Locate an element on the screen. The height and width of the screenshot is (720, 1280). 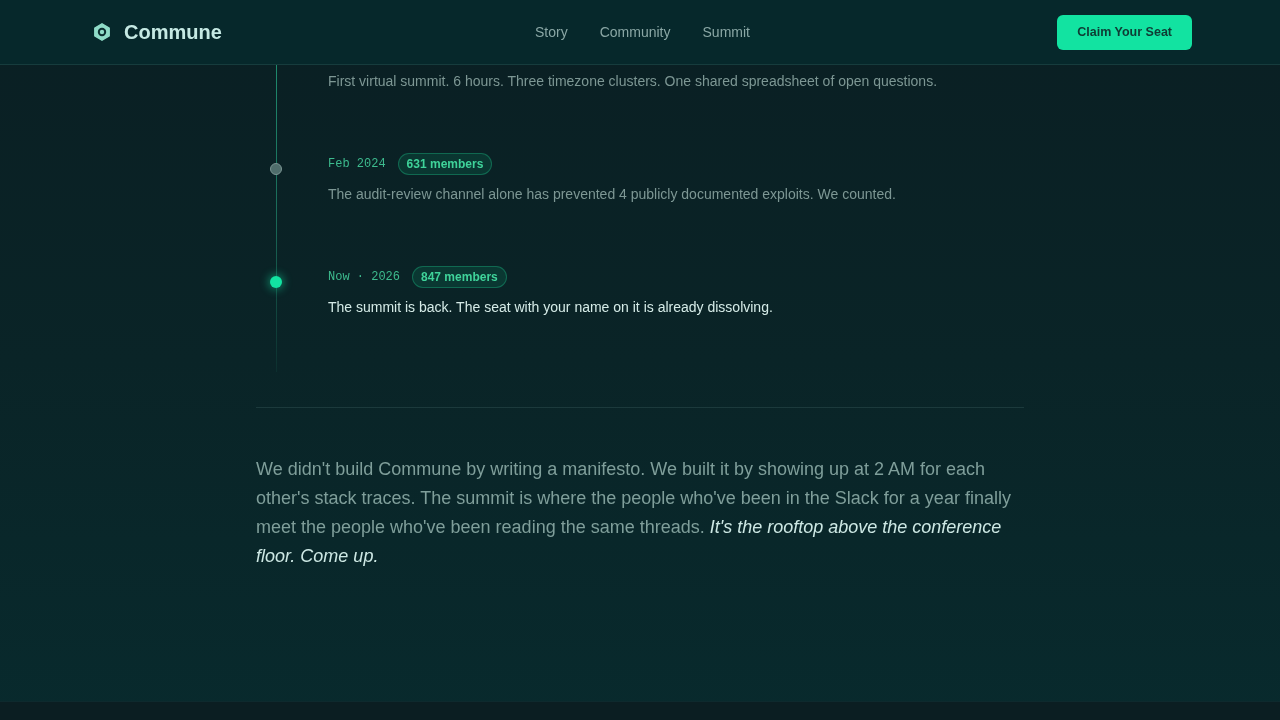
timeline-description: The audit-review channel alone has prevented 4 publicly documented exploits. We counted. is located at coordinates (612, 194).